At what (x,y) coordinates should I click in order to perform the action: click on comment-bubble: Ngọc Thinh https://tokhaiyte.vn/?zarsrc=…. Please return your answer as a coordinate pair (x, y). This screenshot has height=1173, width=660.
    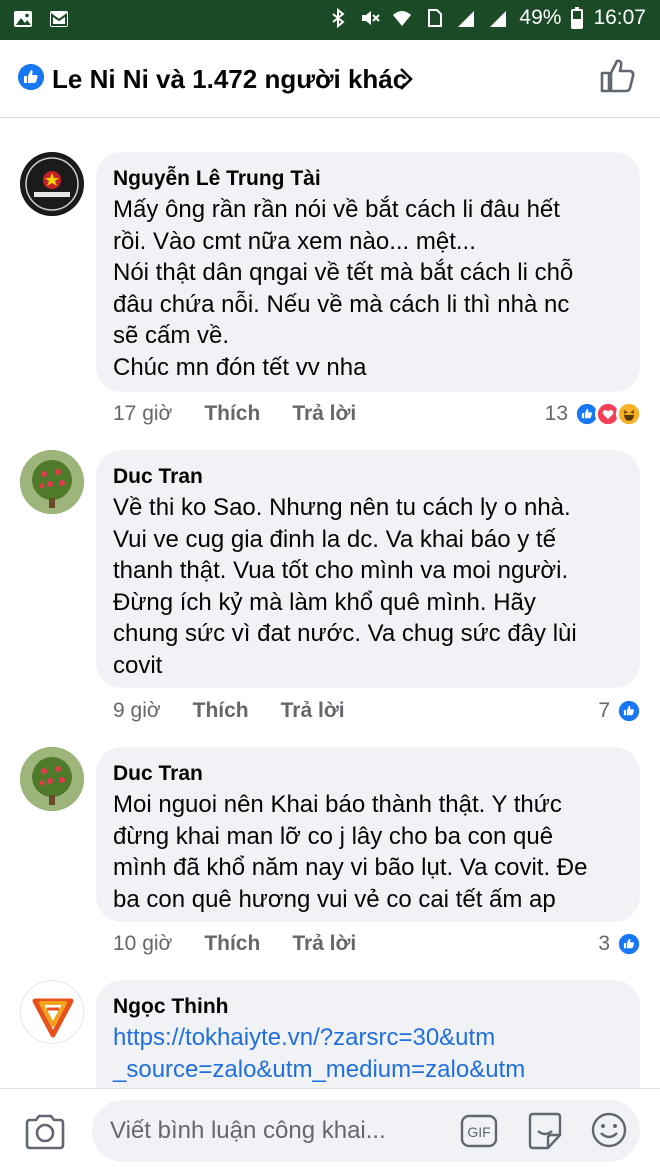
    Looking at the image, I should click on (368, 1034).